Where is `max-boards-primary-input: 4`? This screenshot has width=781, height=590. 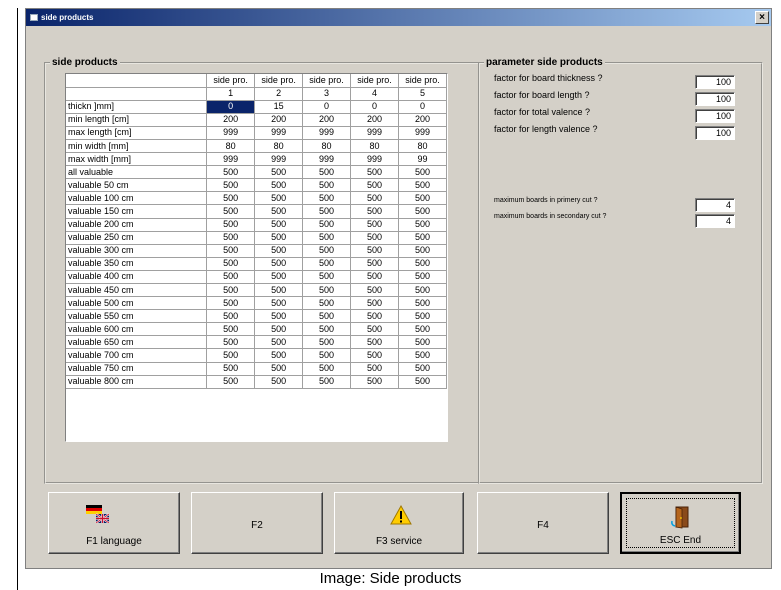
max-boards-primary-input: 4 is located at coordinates (715, 205).